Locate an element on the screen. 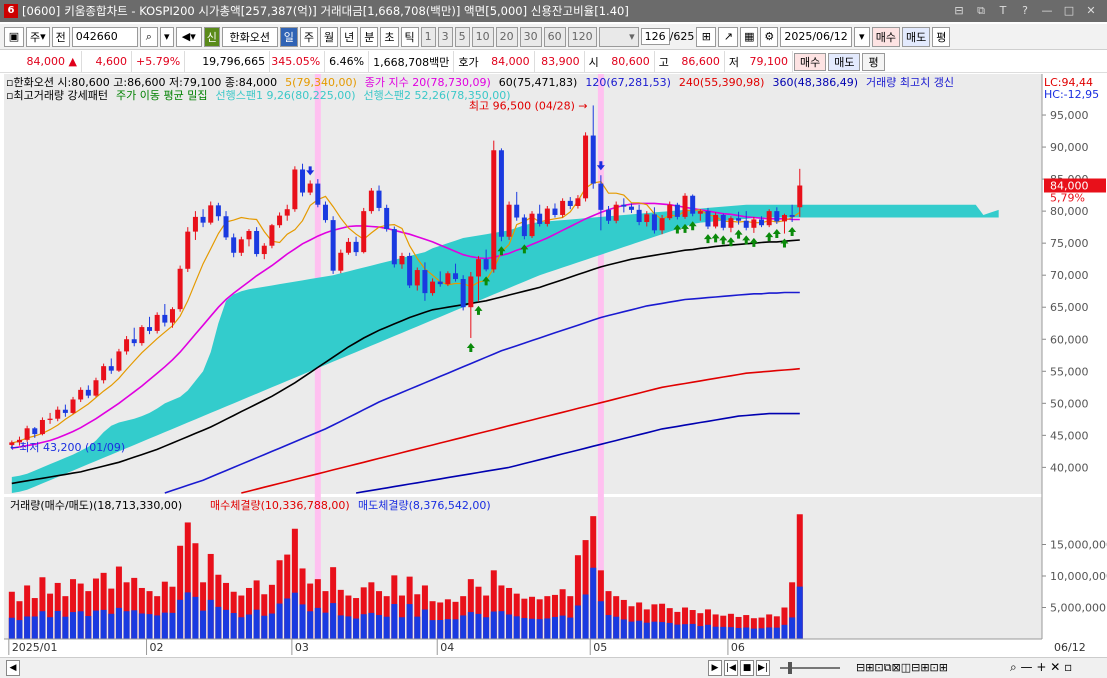 This screenshot has width=1107, height=678. change-percent: +5.79% is located at coordinates (159, 61).